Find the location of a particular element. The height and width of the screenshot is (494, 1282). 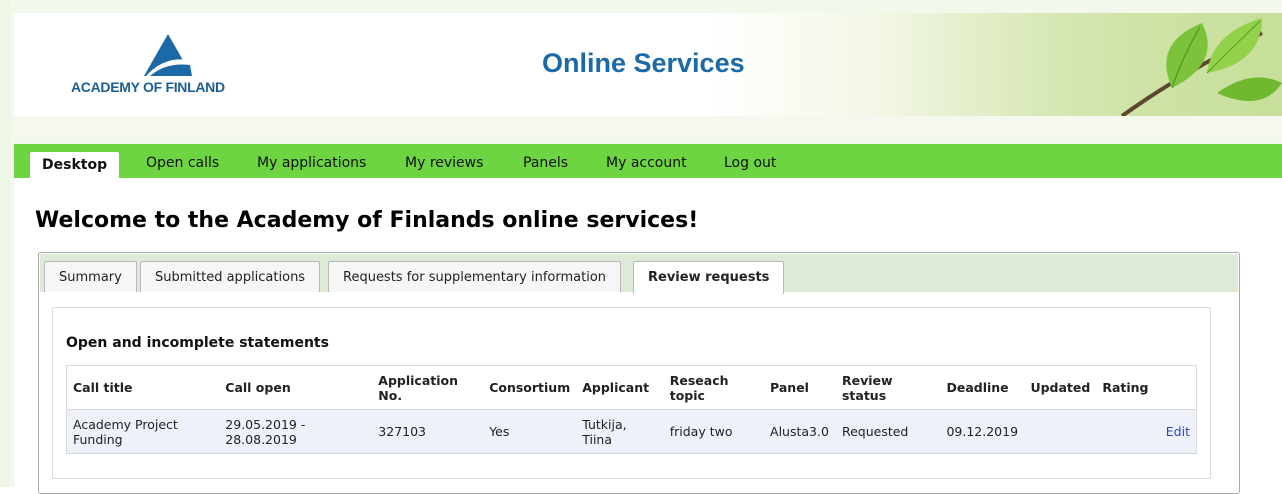

cell-applicant: Tutkija, Tiina is located at coordinates (620, 431).